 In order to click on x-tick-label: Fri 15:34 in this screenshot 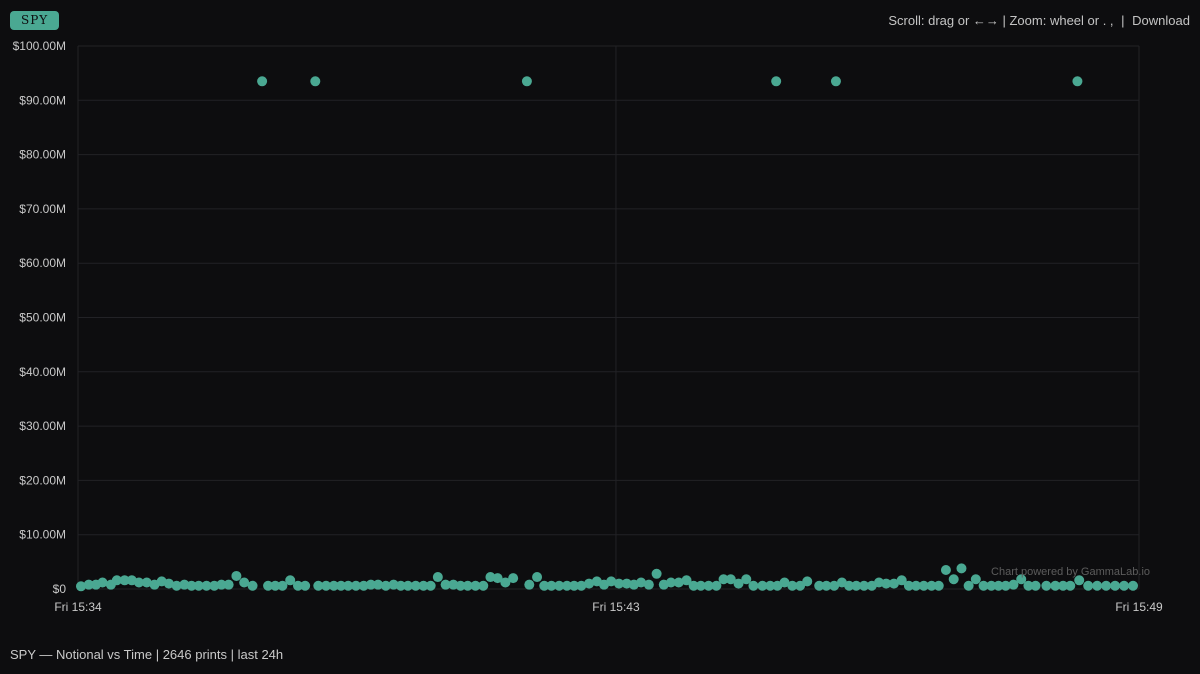, I will do `click(78, 607)`.